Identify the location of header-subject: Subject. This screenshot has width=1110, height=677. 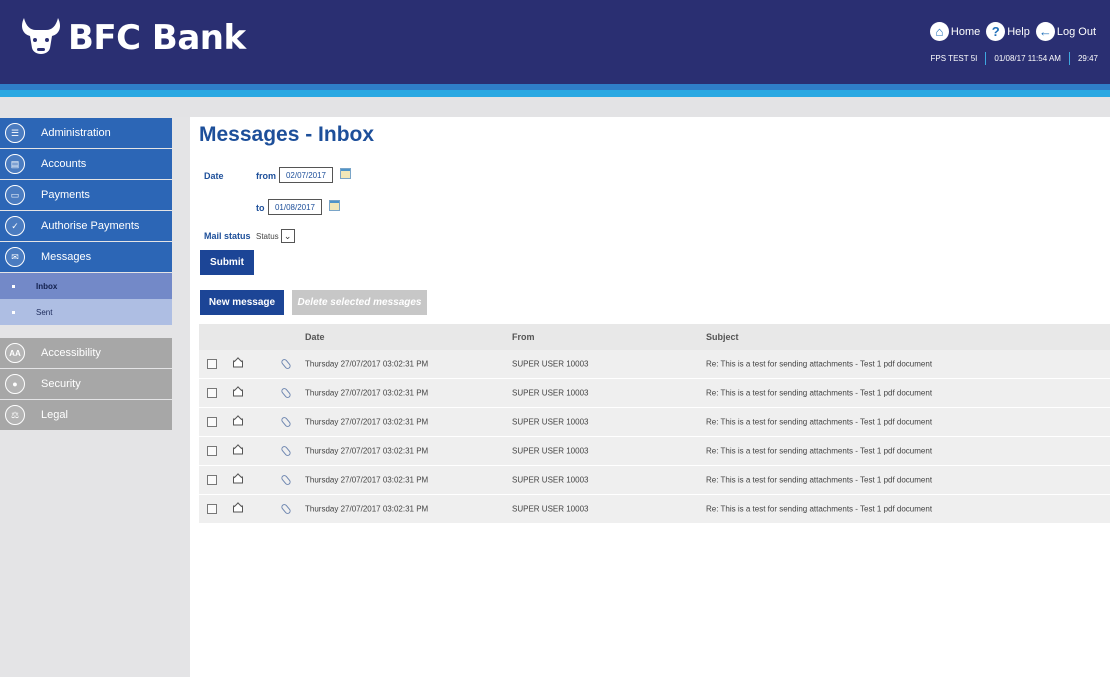
(722, 337).